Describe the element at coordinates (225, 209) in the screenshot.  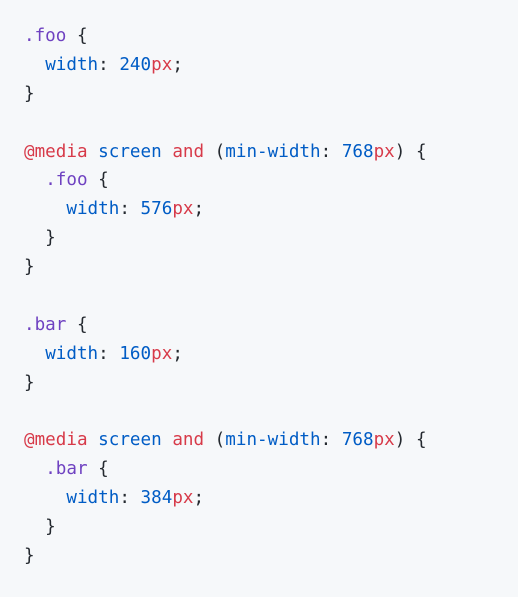
I see `code-line: width: 576px;` at that location.